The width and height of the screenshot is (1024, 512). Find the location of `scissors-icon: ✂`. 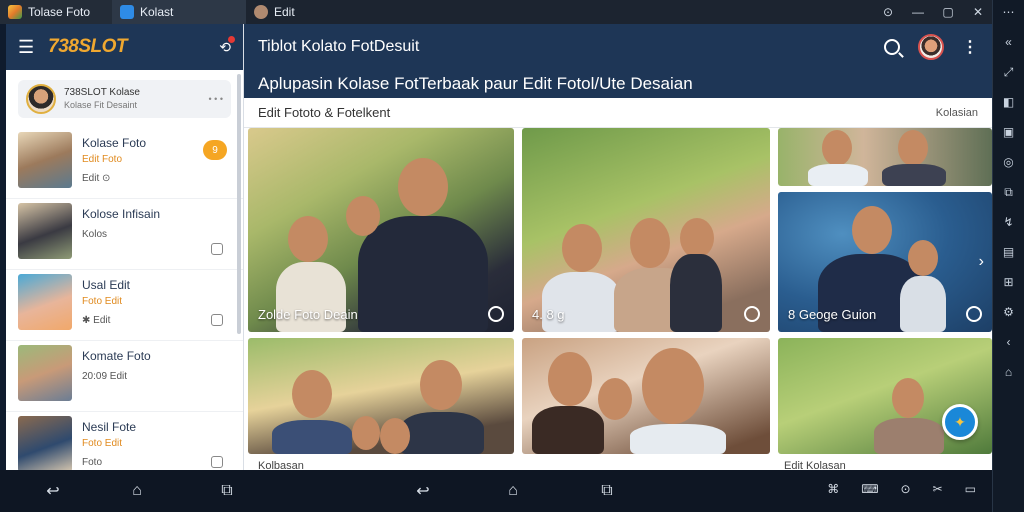

scissors-icon: ✂ is located at coordinates (938, 489).